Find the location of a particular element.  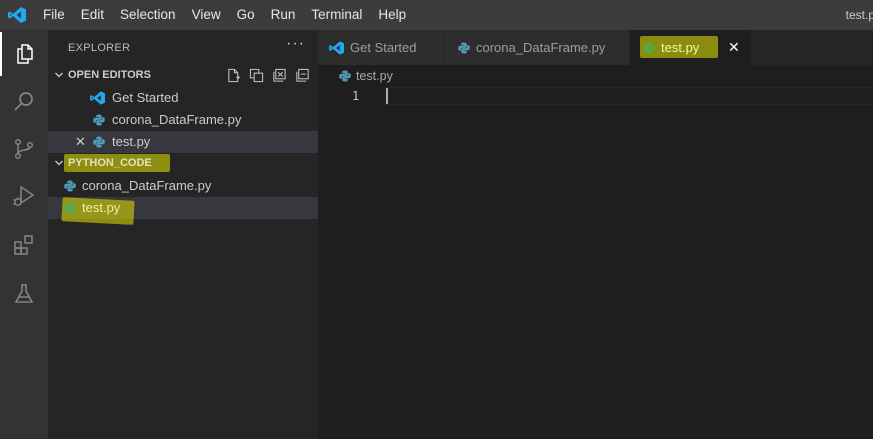

file-corona-dataframe: corona_DataFrame.py is located at coordinates (183, 186).